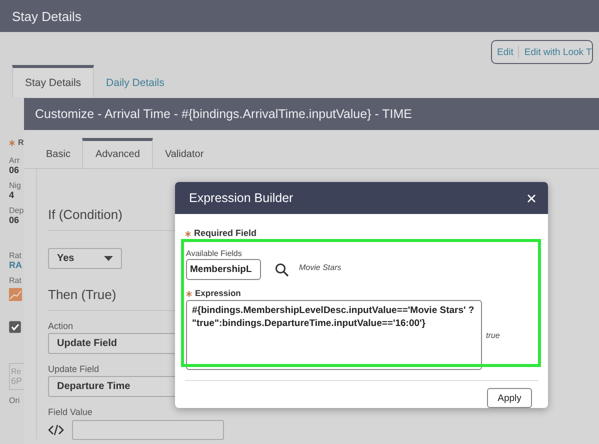 The width and height of the screenshot is (599, 444). Describe the element at coordinates (15, 327) in the screenshot. I see `checkbox` at that location.